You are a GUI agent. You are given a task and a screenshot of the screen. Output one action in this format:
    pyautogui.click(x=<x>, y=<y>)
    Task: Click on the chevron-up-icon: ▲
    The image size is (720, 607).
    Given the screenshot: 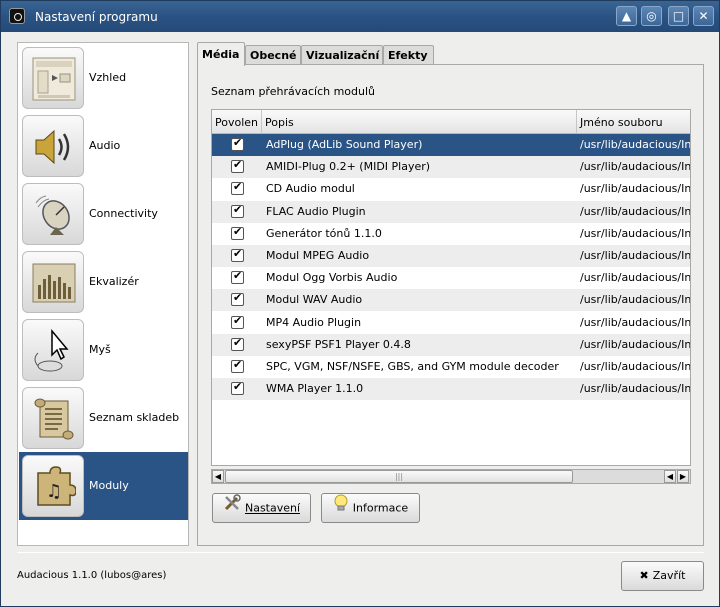 What is the action you would take?
    pyautogui.click(x=626, y=16)
    